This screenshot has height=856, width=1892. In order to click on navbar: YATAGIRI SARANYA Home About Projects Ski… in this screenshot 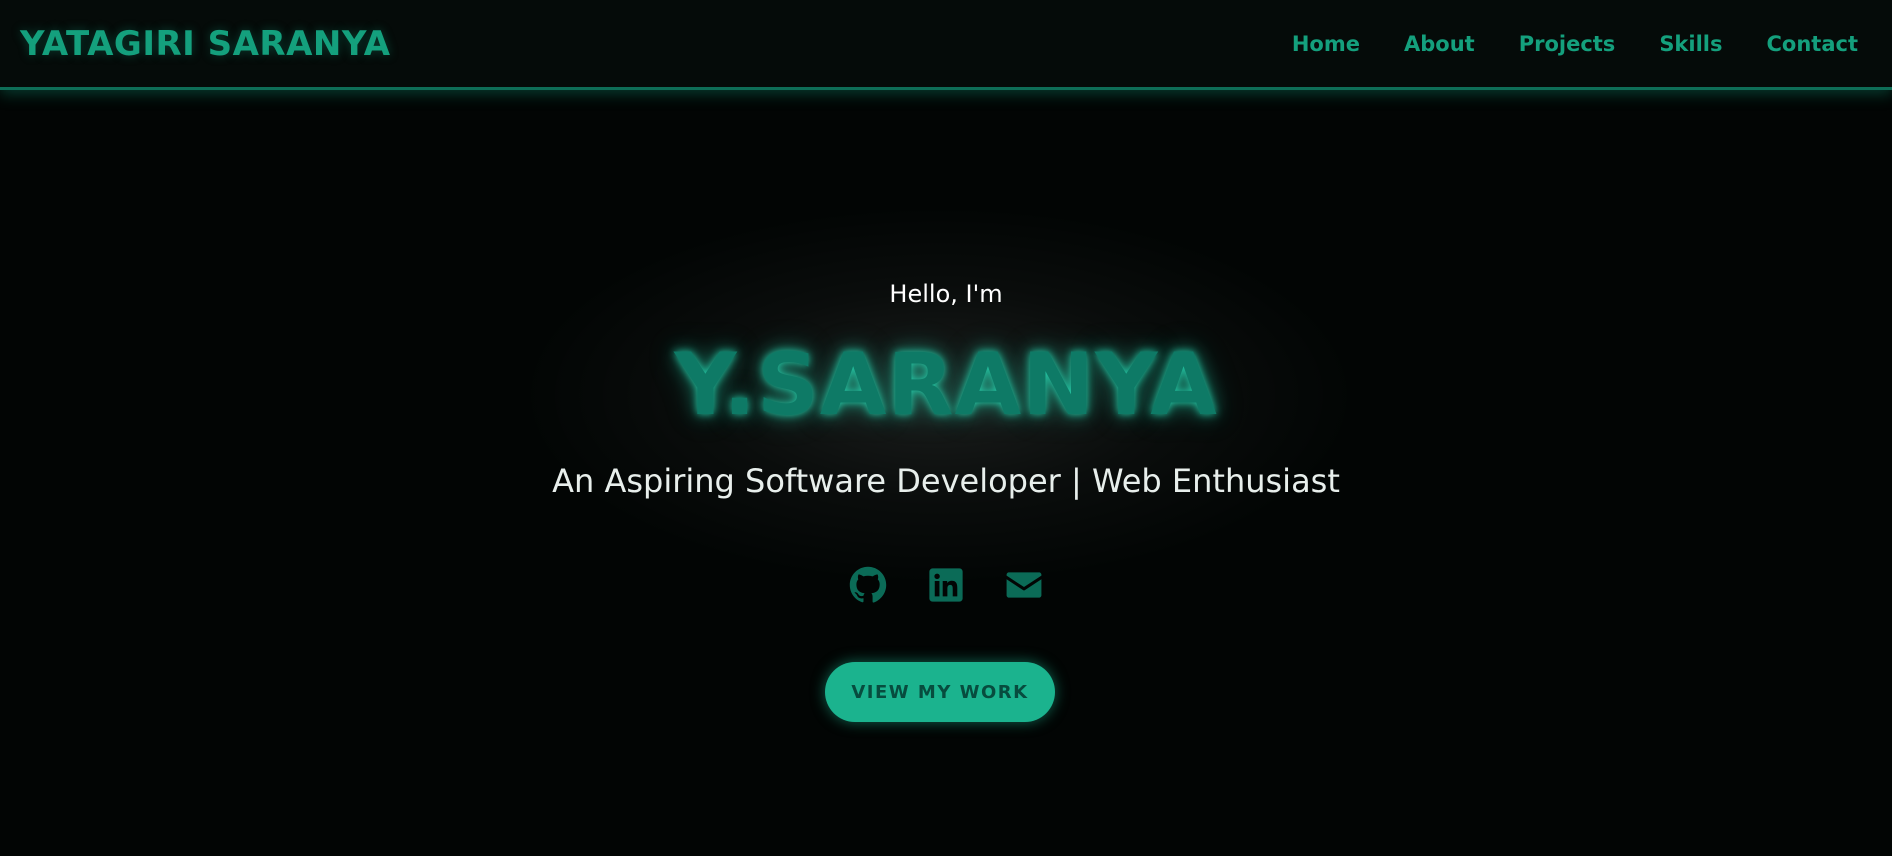, I will do `click(946, 45)`.